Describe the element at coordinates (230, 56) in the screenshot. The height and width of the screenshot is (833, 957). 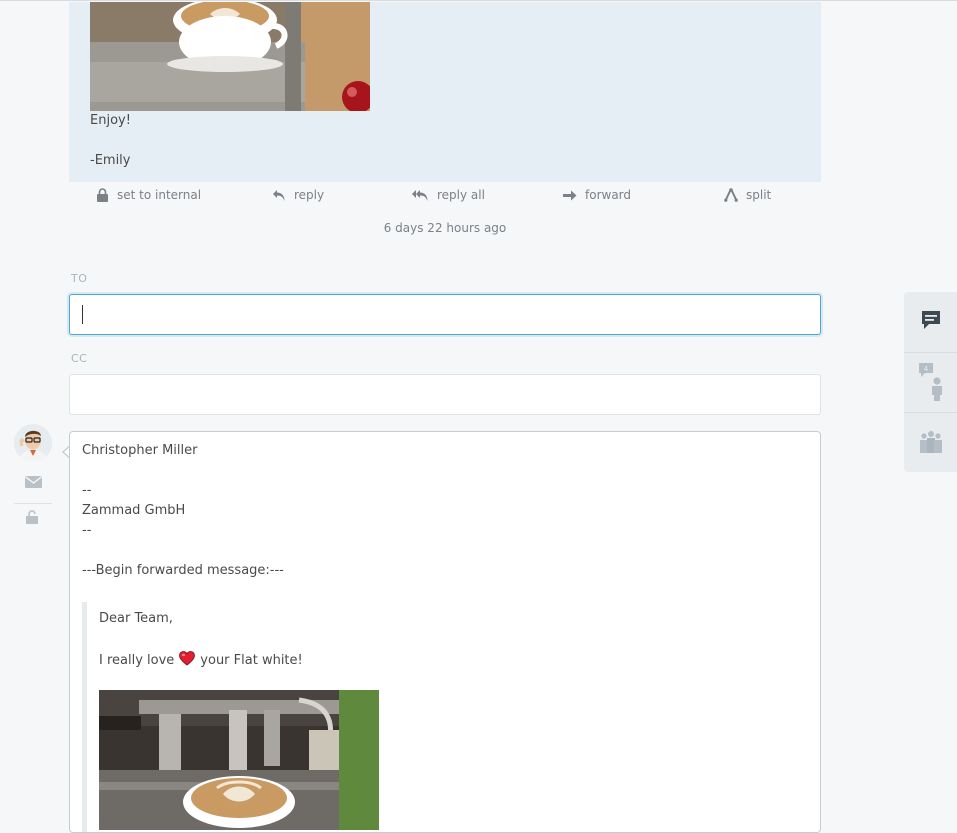
I see `coffee-cup-image` at that location.